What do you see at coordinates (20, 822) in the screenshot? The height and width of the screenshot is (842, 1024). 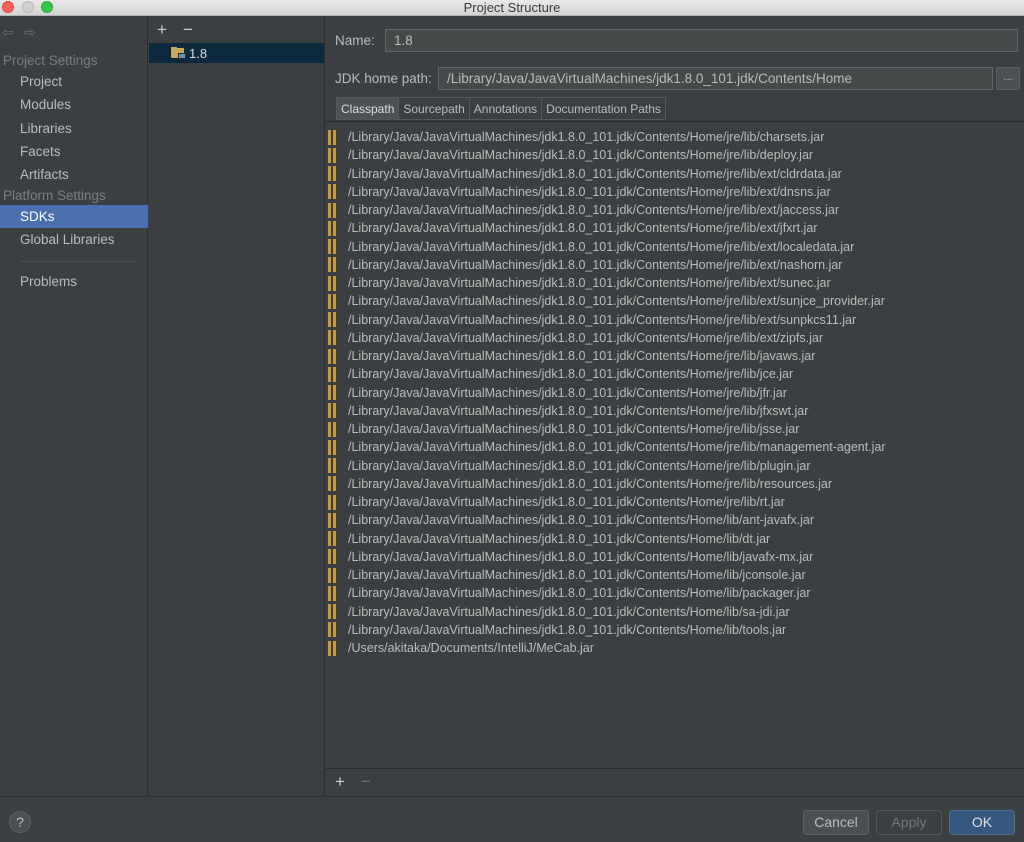 I see `help-button: ?` at bounding box center [20, 822].